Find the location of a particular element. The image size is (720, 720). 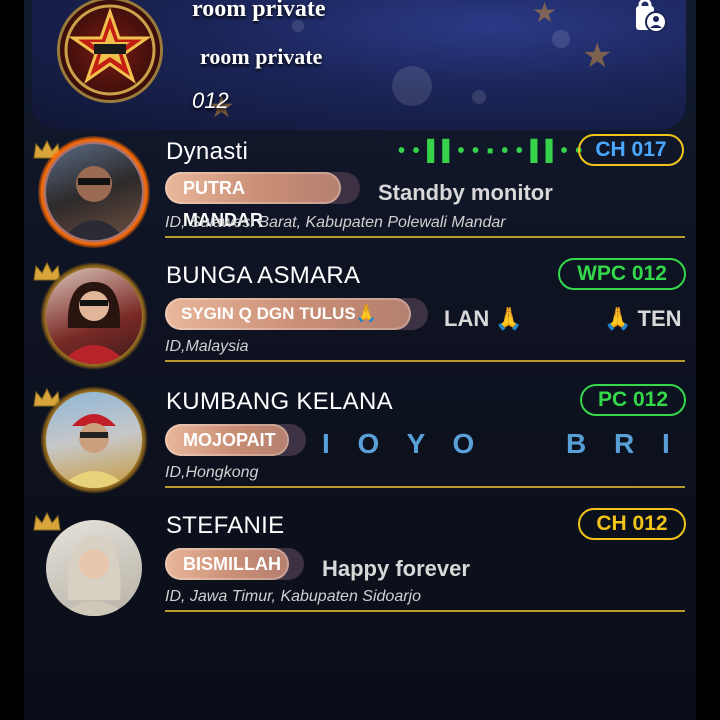

user-location: ID,Malaysia is located at coordinates (207, 346).